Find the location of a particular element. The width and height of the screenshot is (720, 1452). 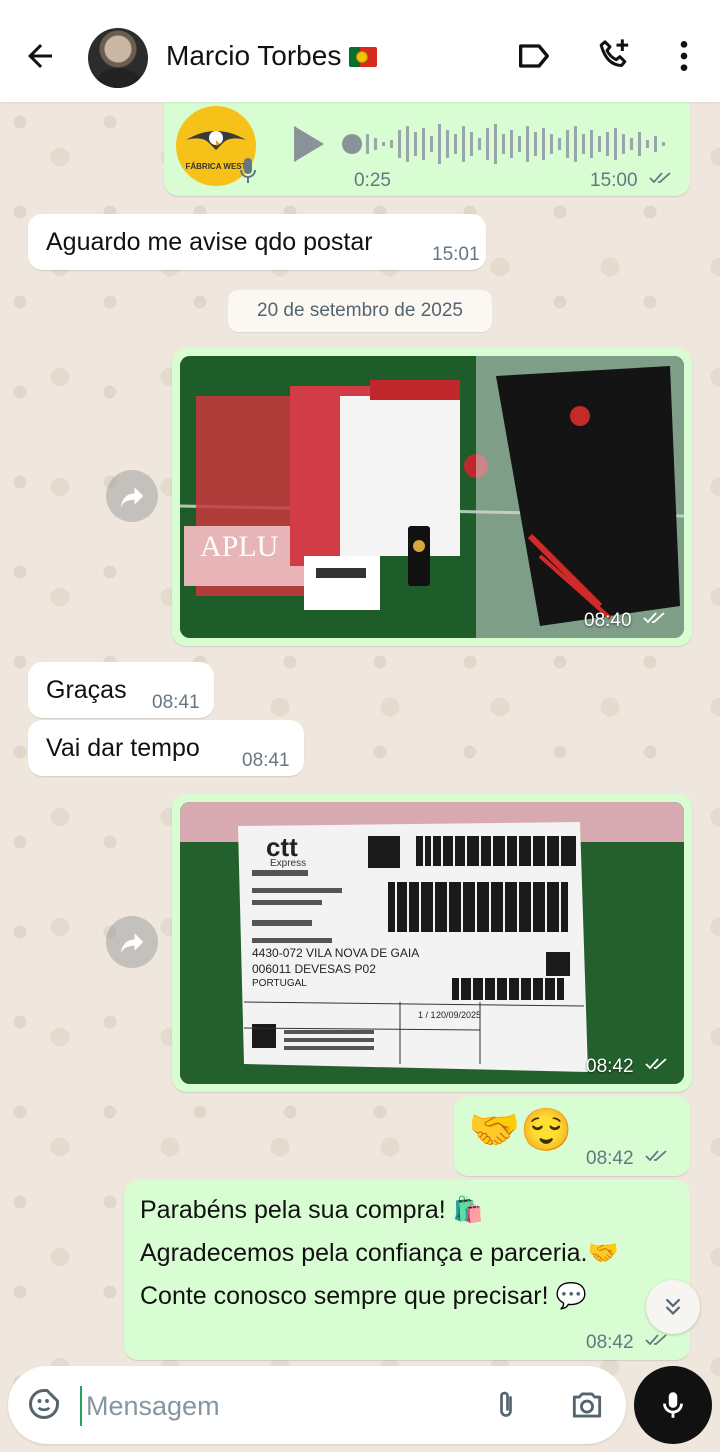

chat-header: Marcio Torbes is located at coordinates (360, 51).